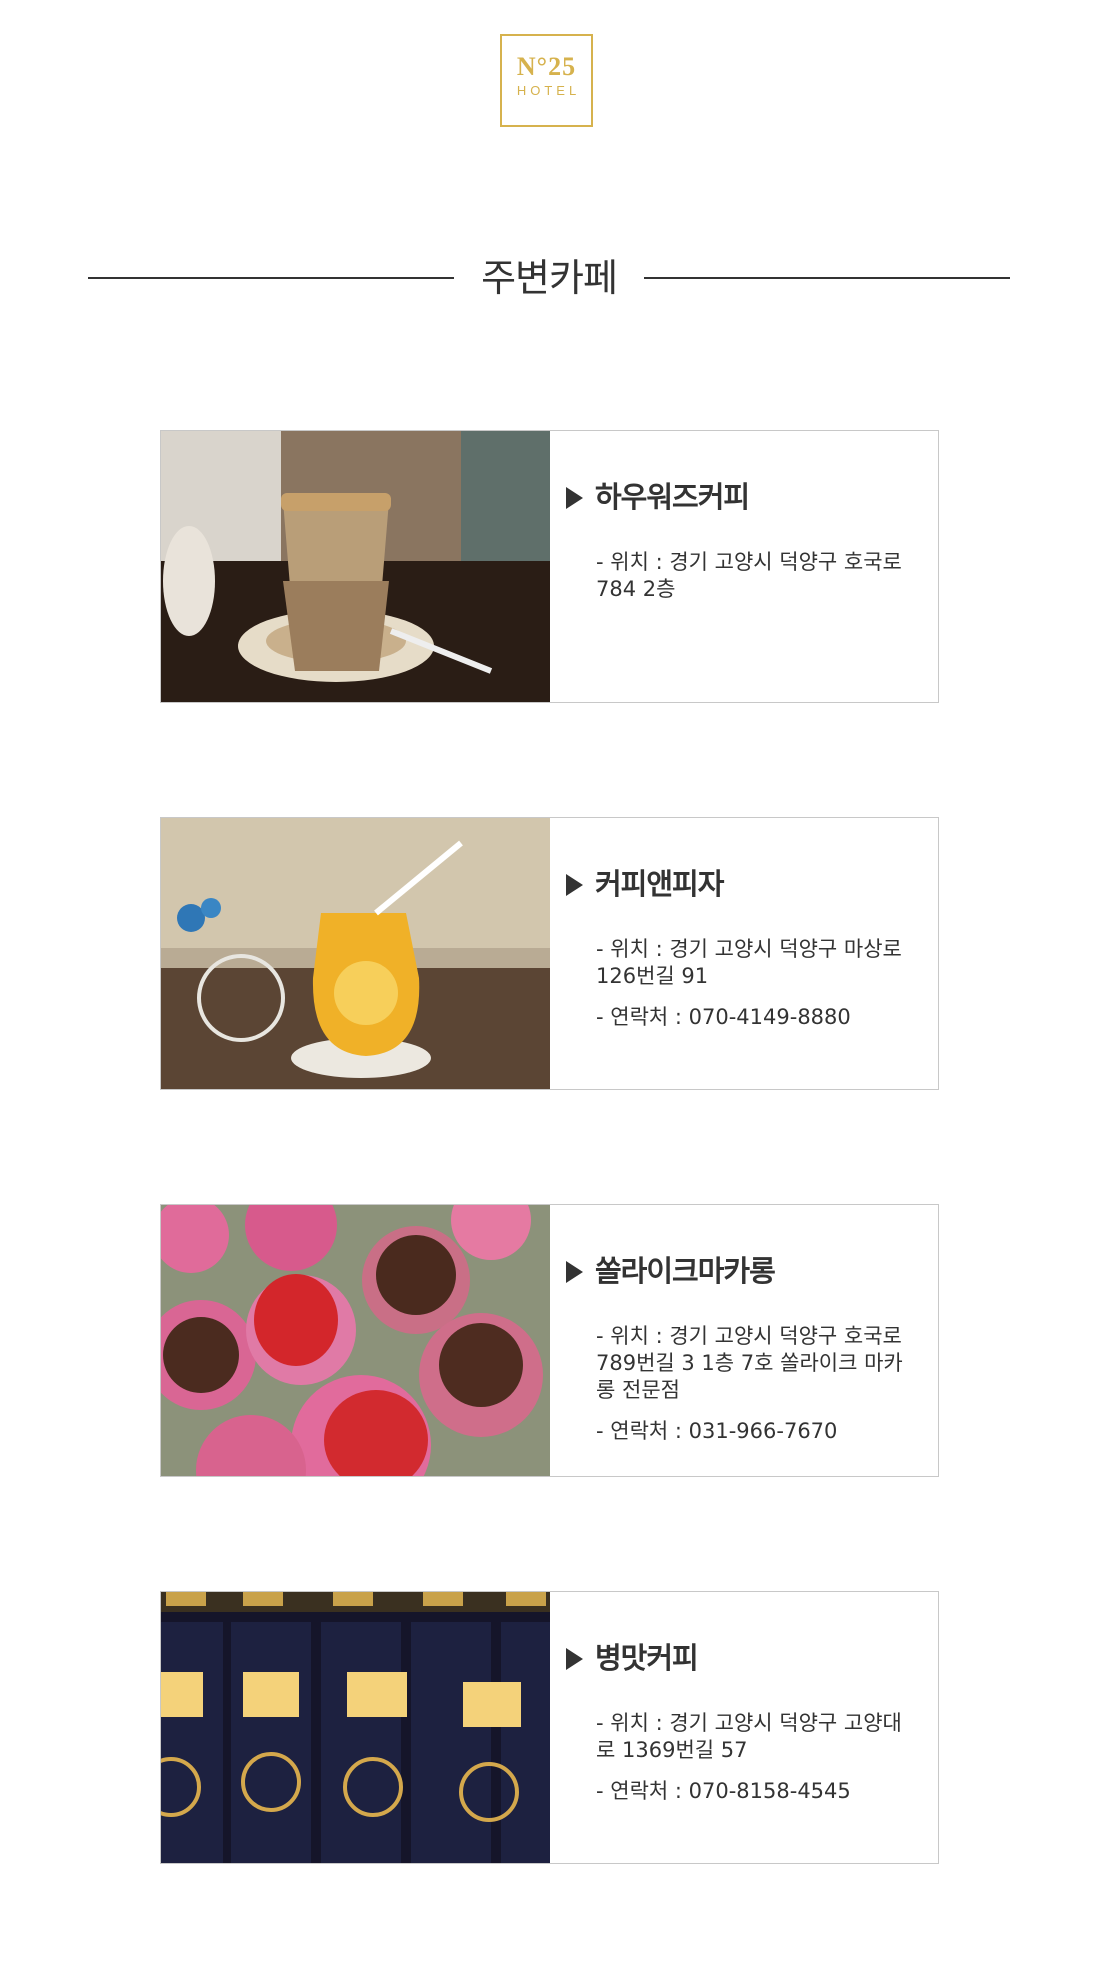 The height and width of the screenshot is (1963, 1099). I want to click on cafe-card: 하우워즈커피 - 위치 : 경기 고양시 덕양구 호국로 784 2층, so click(549, 566).